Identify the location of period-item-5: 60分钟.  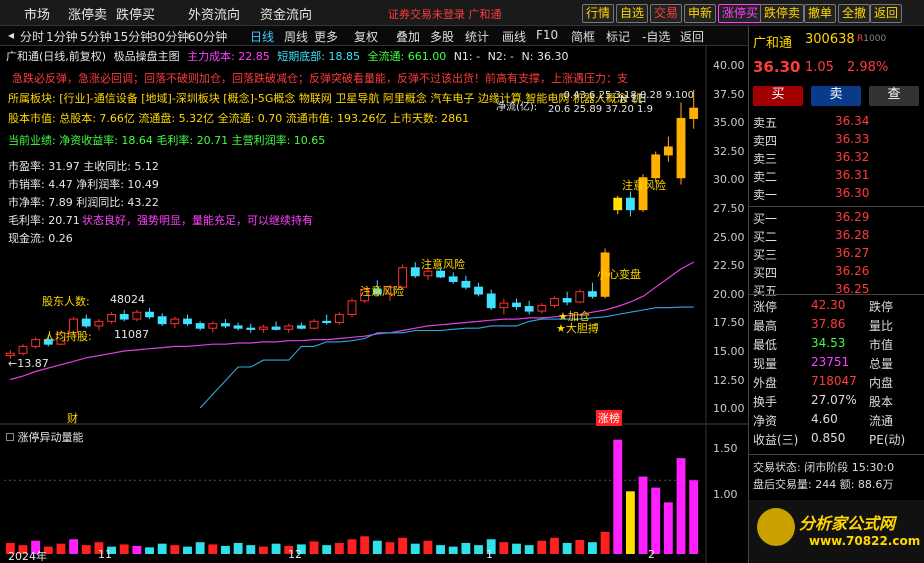
(207, 36).